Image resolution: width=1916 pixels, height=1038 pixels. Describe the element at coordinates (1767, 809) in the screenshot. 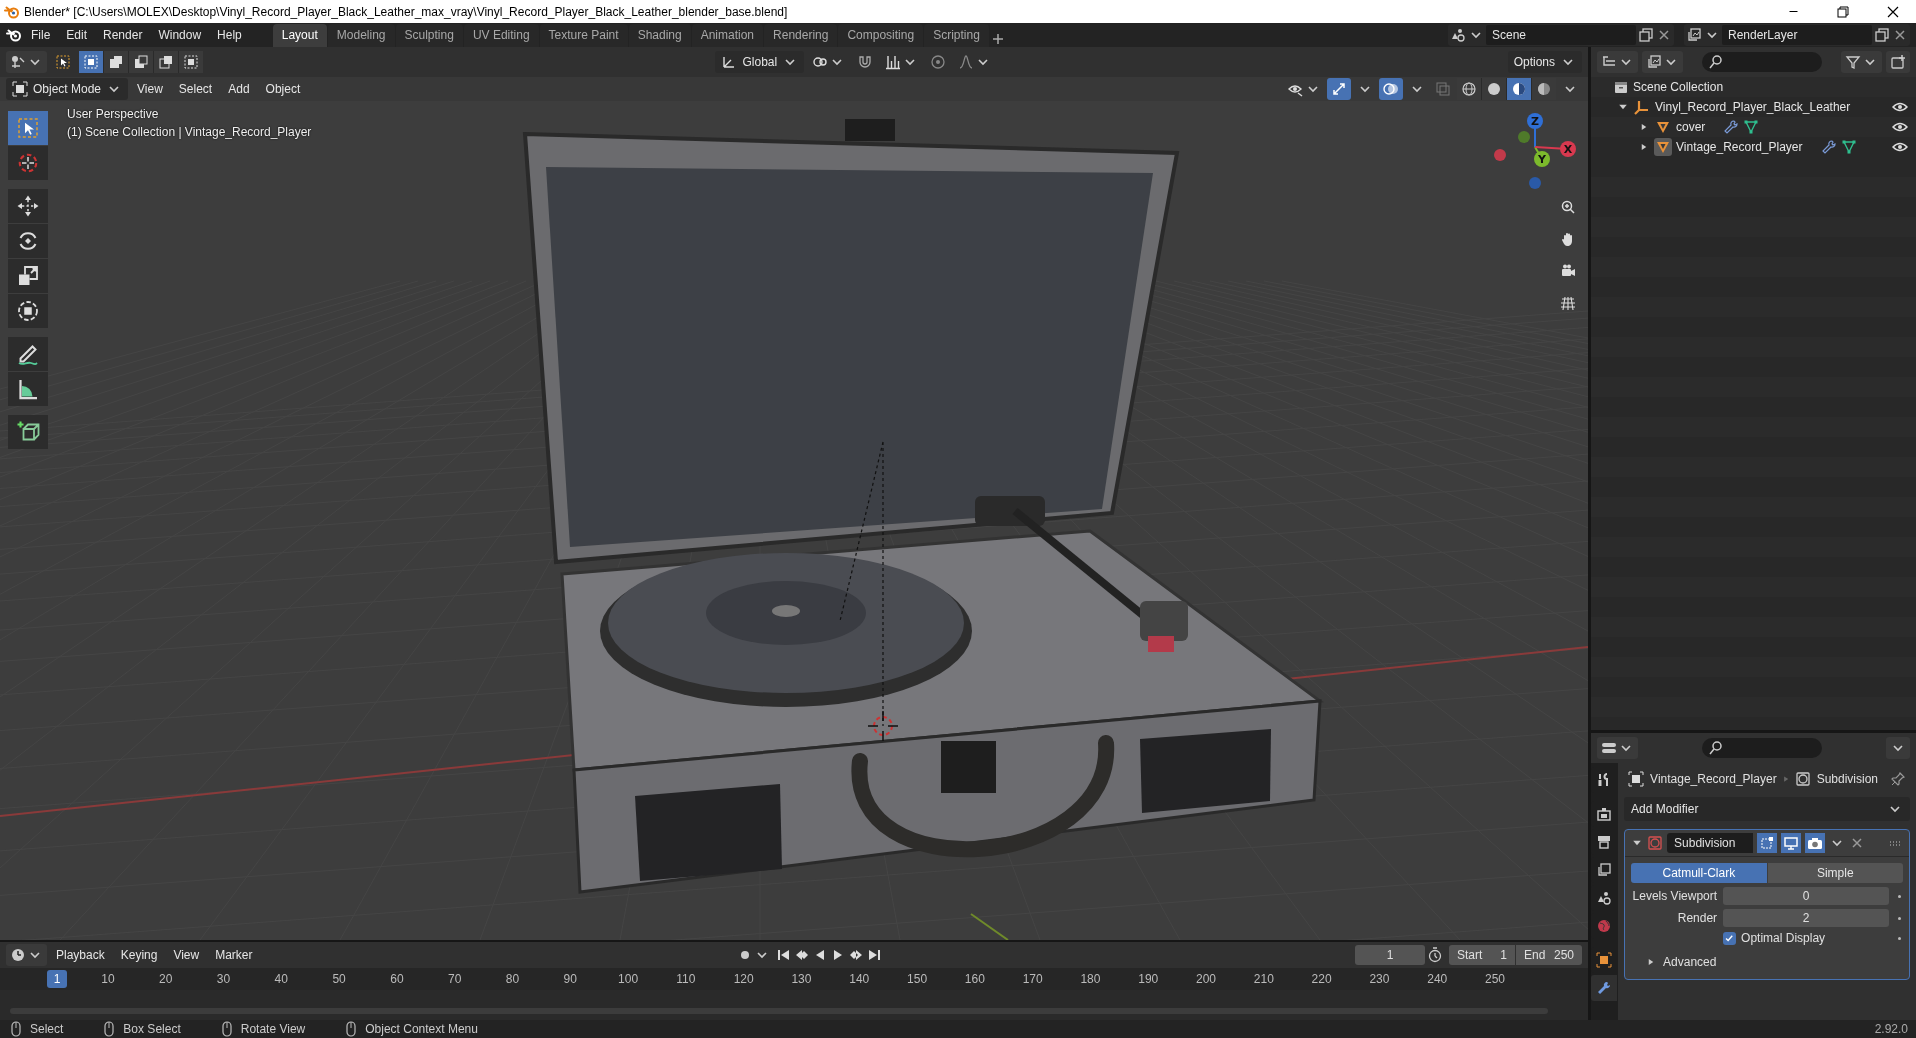

I see `add-modifier-dropdown: Add Modifier` at that location.